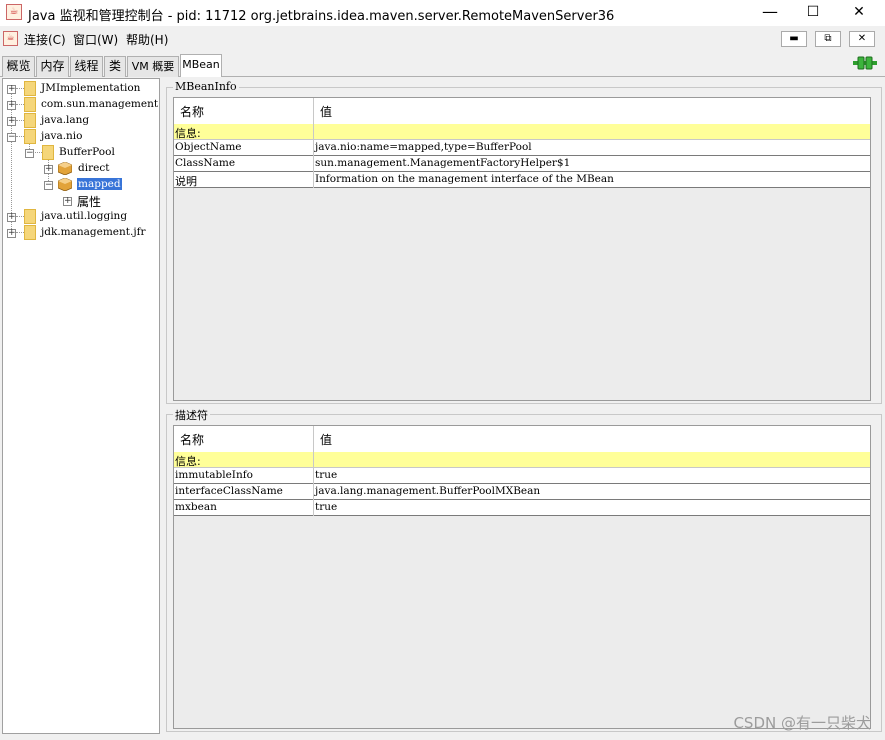 The image size is (885, 740). What do you see at coordinates (10, 38) in the screenshot?
I see `java-menu-icon: ☕` at bounding box center [10, 38].